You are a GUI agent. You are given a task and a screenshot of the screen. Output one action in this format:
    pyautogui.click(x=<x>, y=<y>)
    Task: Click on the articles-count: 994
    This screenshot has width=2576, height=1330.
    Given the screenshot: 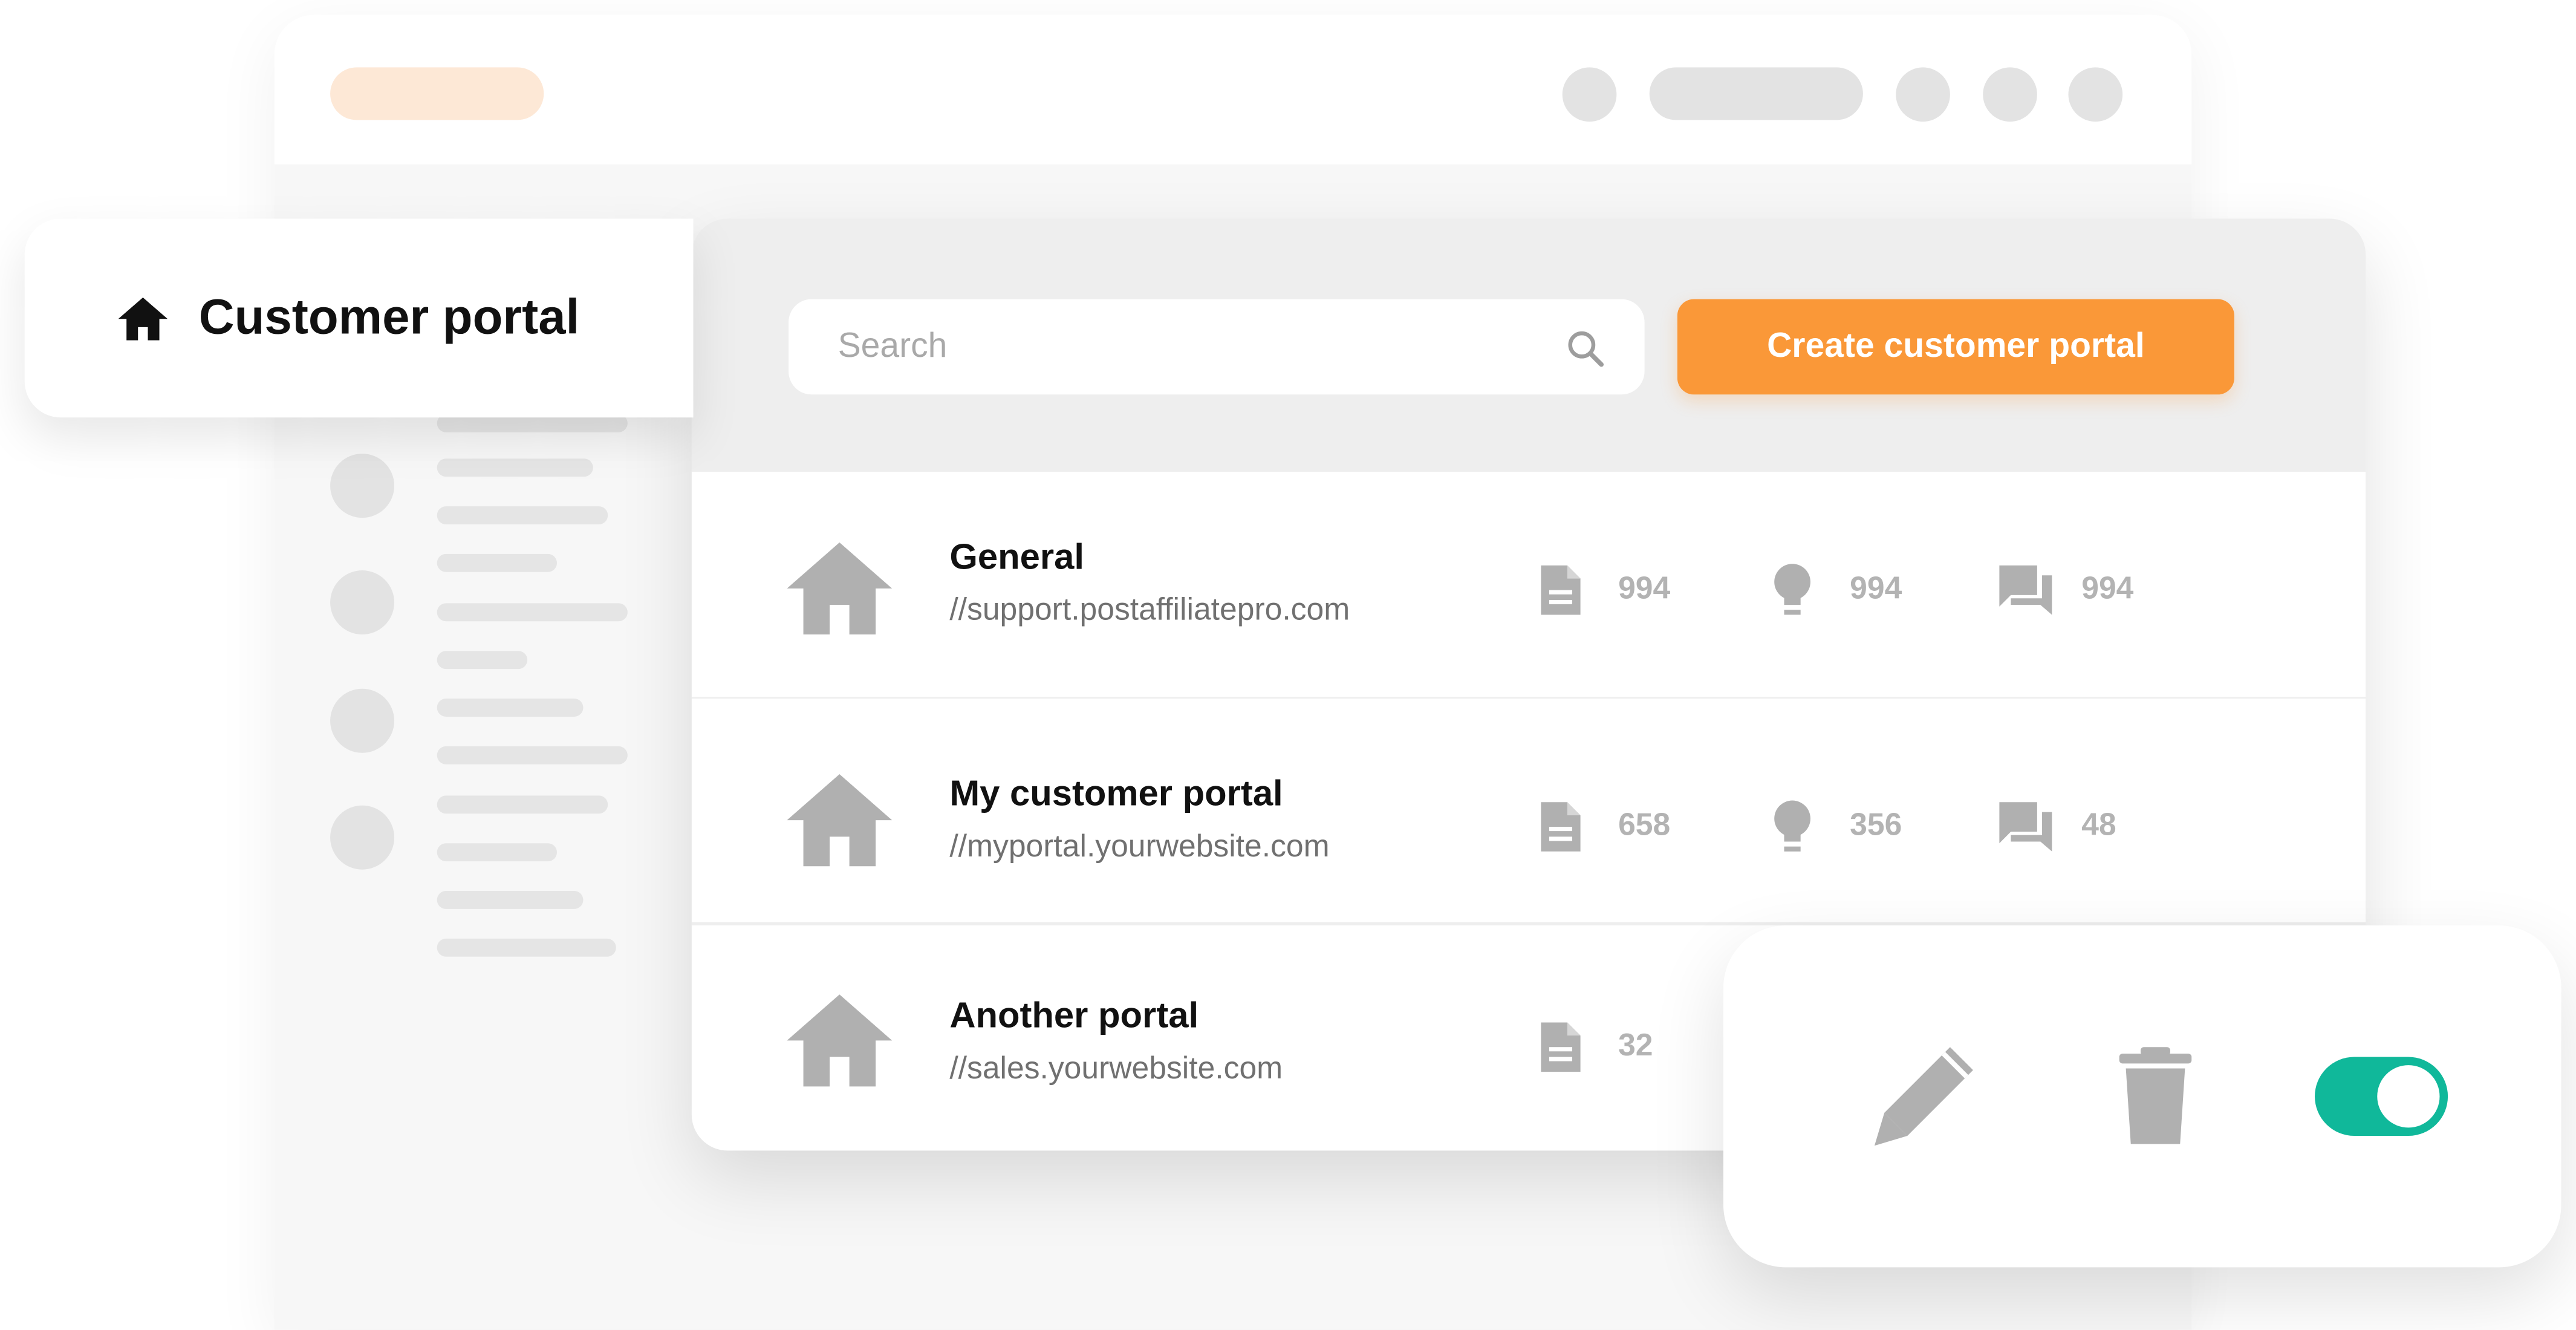 What is the action you would take?
    pyautogui.click(x=1645, y=589)
    